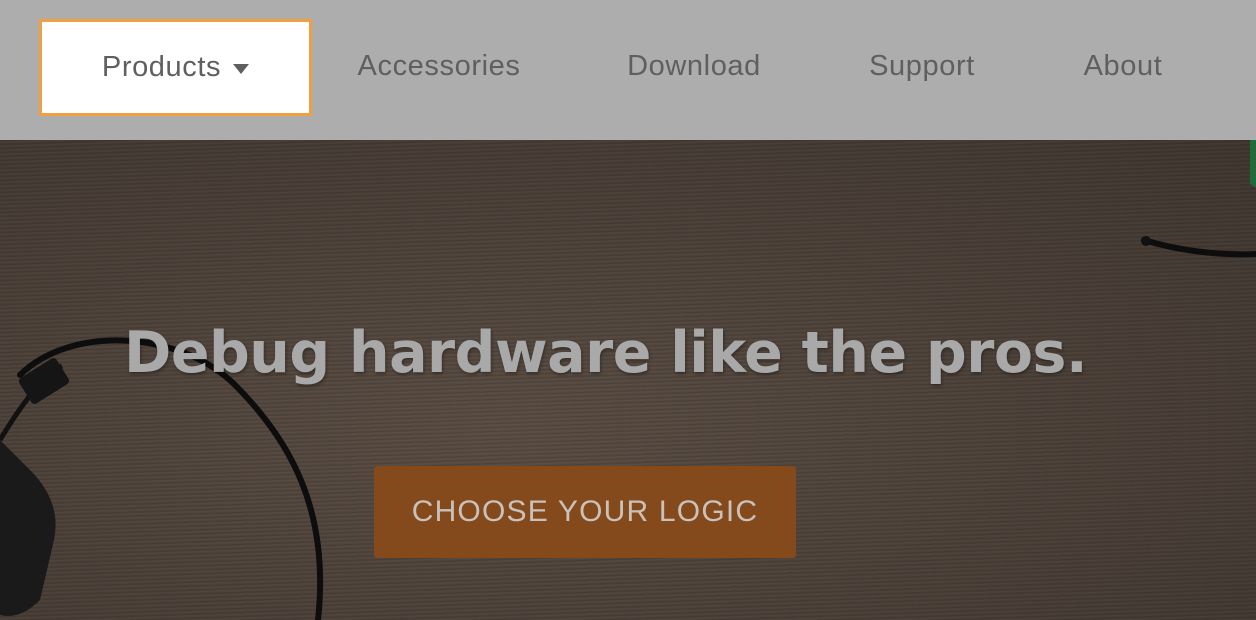  I want to click on nav-item-accessories: Accessories, so click(439, 66).